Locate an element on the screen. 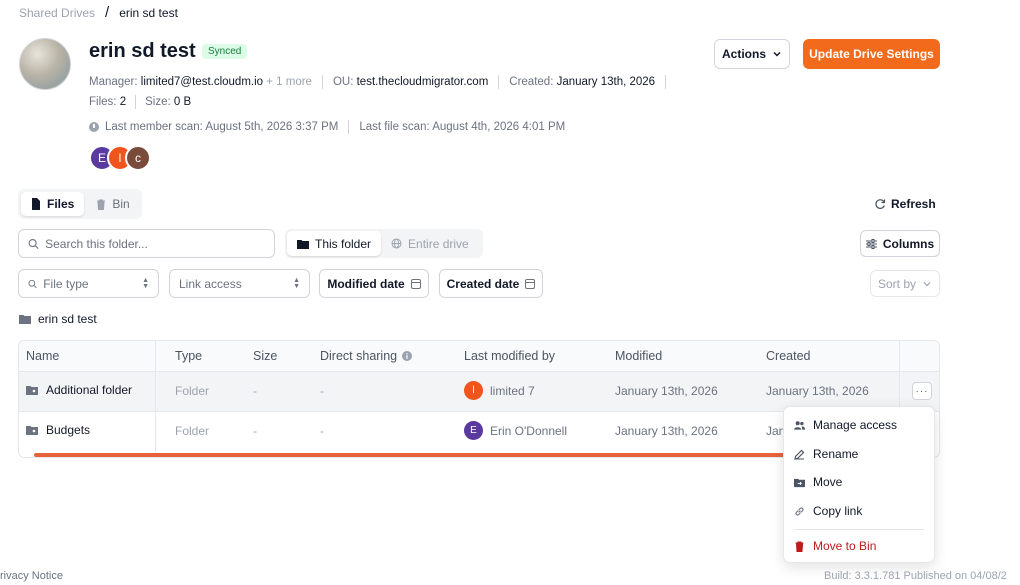 This screenshot has width=1020, height=585. avatar: E is located at coordinates (473, 430).